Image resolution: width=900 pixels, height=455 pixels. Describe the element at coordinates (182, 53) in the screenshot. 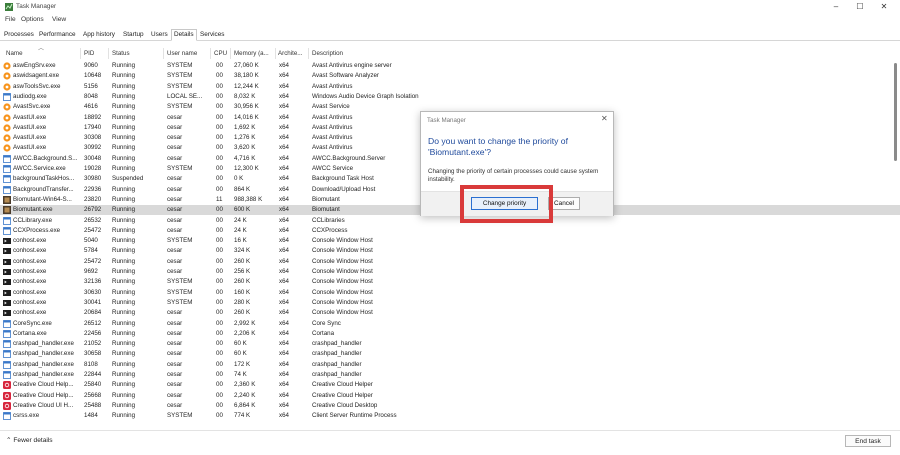

I see `column-user-name: User name` at that location.